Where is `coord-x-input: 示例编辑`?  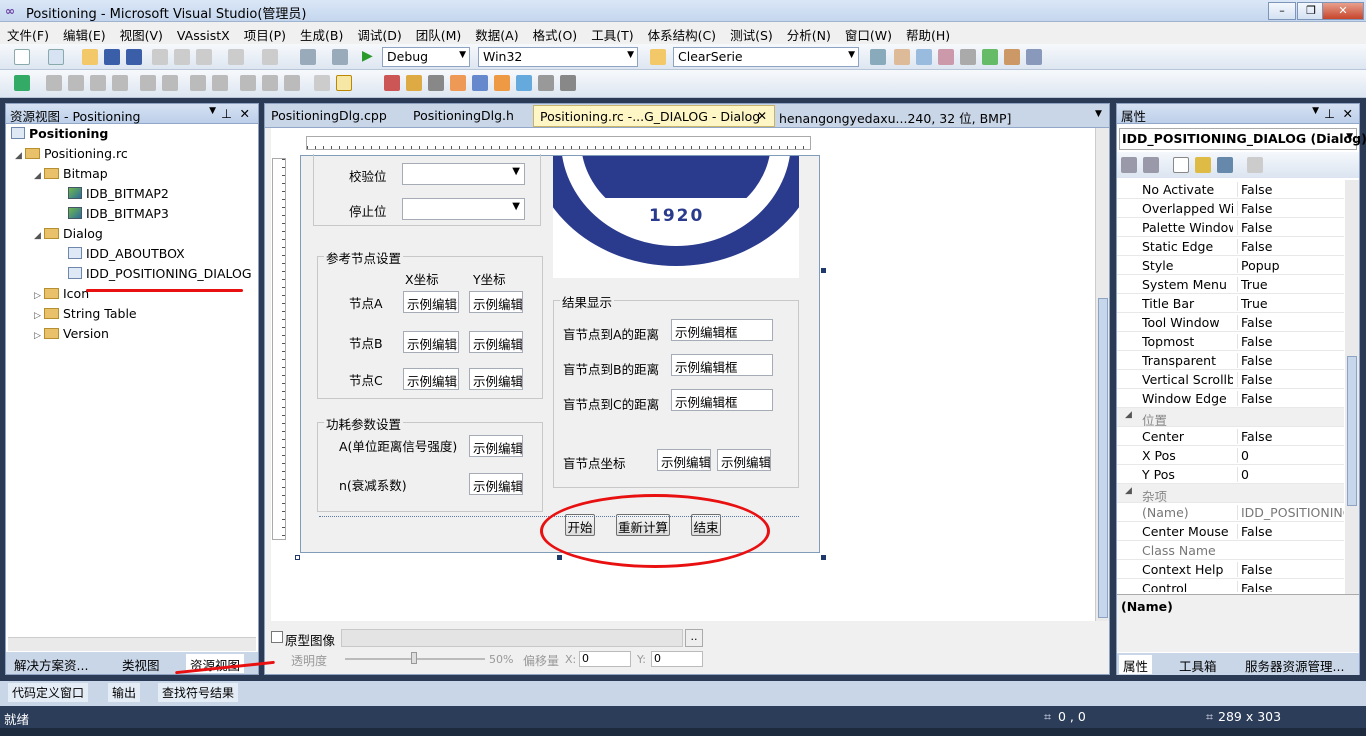 coord-x-input: 示例编辑 is located at coordinates (684, 460).